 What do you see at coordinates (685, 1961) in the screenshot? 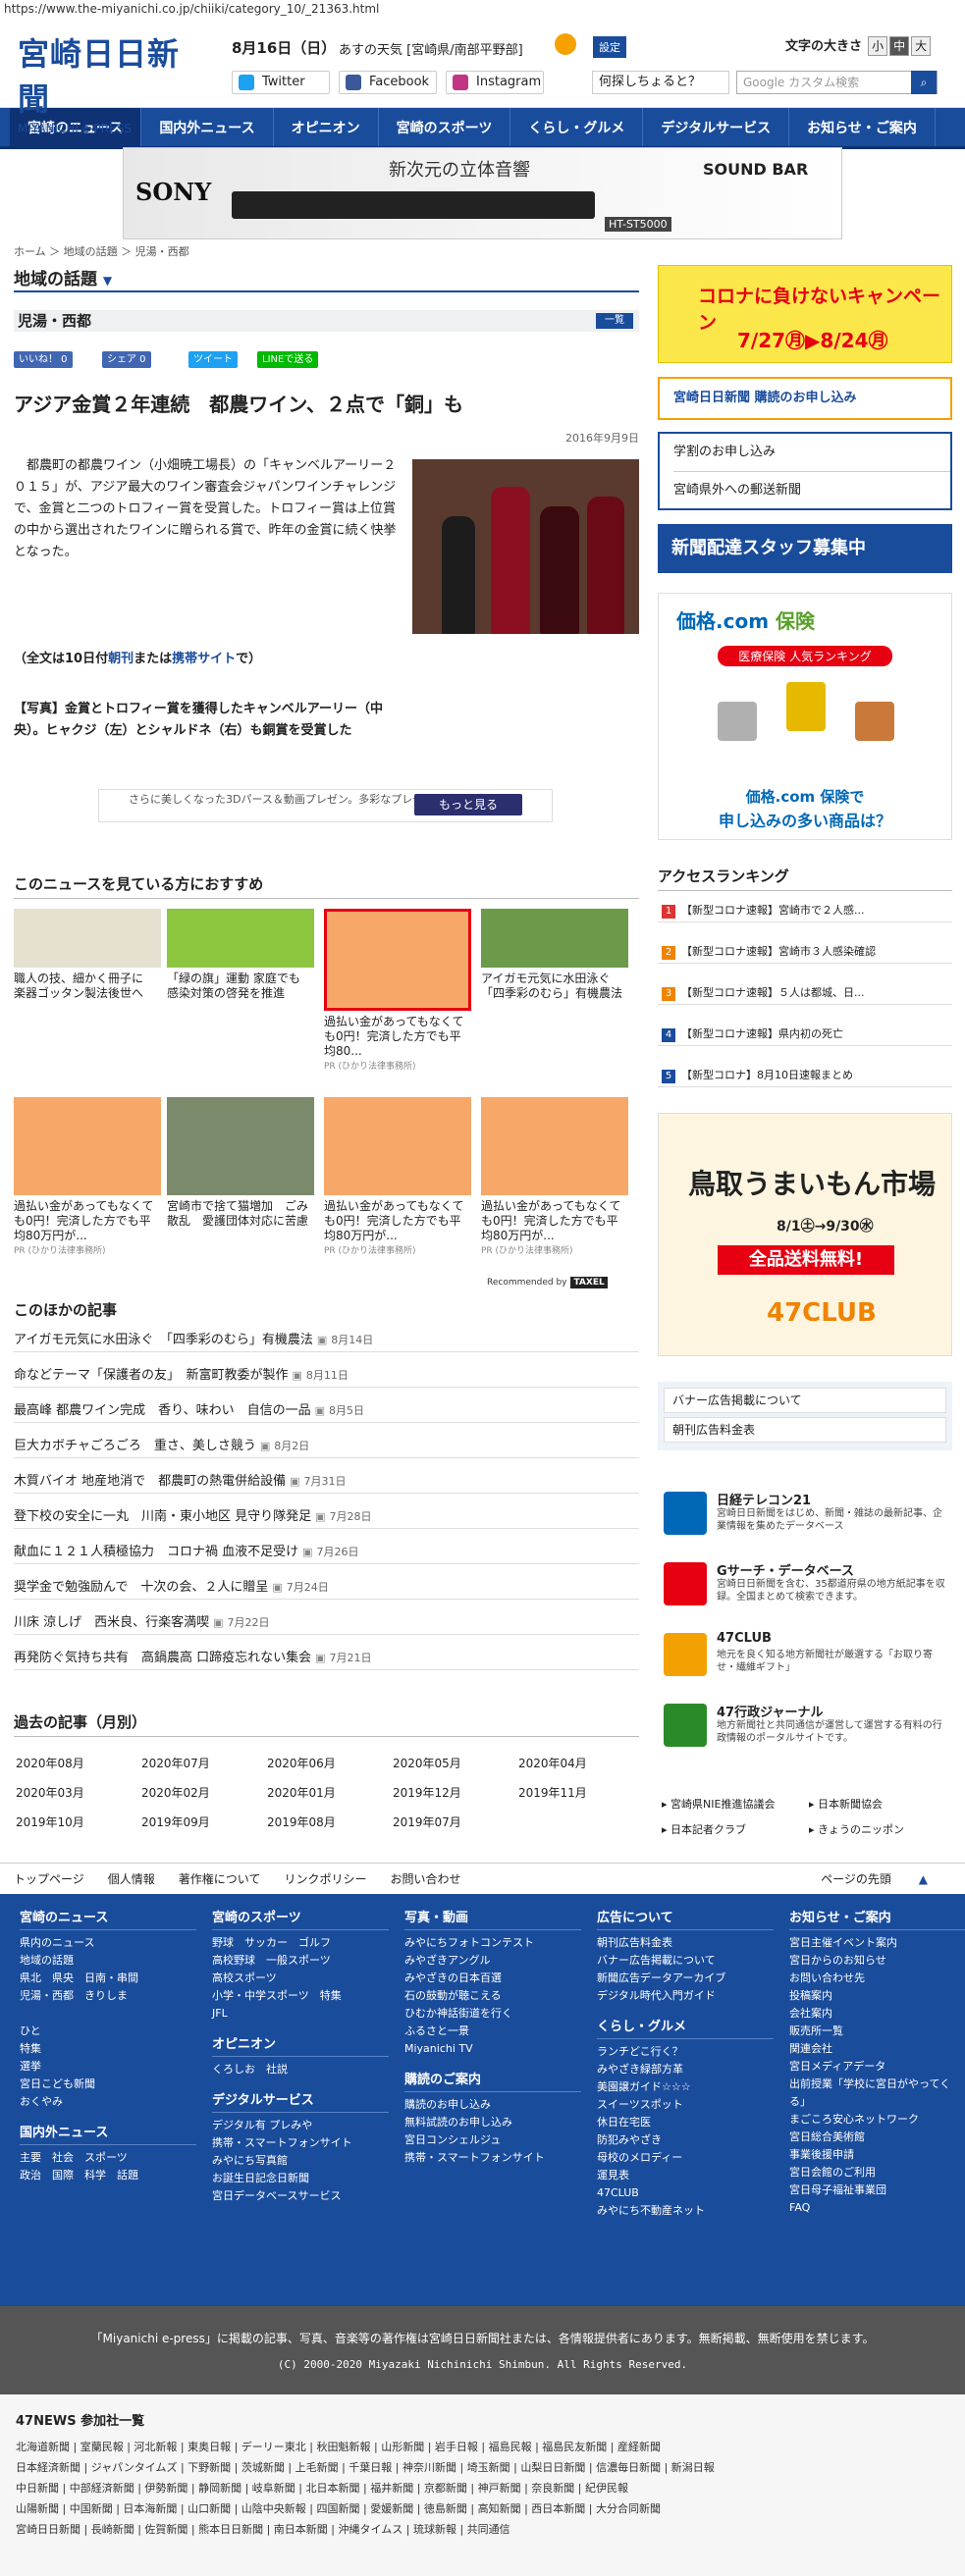
I see `footer-link: バナー広告掲載について` at bounding box center [685, 1961].